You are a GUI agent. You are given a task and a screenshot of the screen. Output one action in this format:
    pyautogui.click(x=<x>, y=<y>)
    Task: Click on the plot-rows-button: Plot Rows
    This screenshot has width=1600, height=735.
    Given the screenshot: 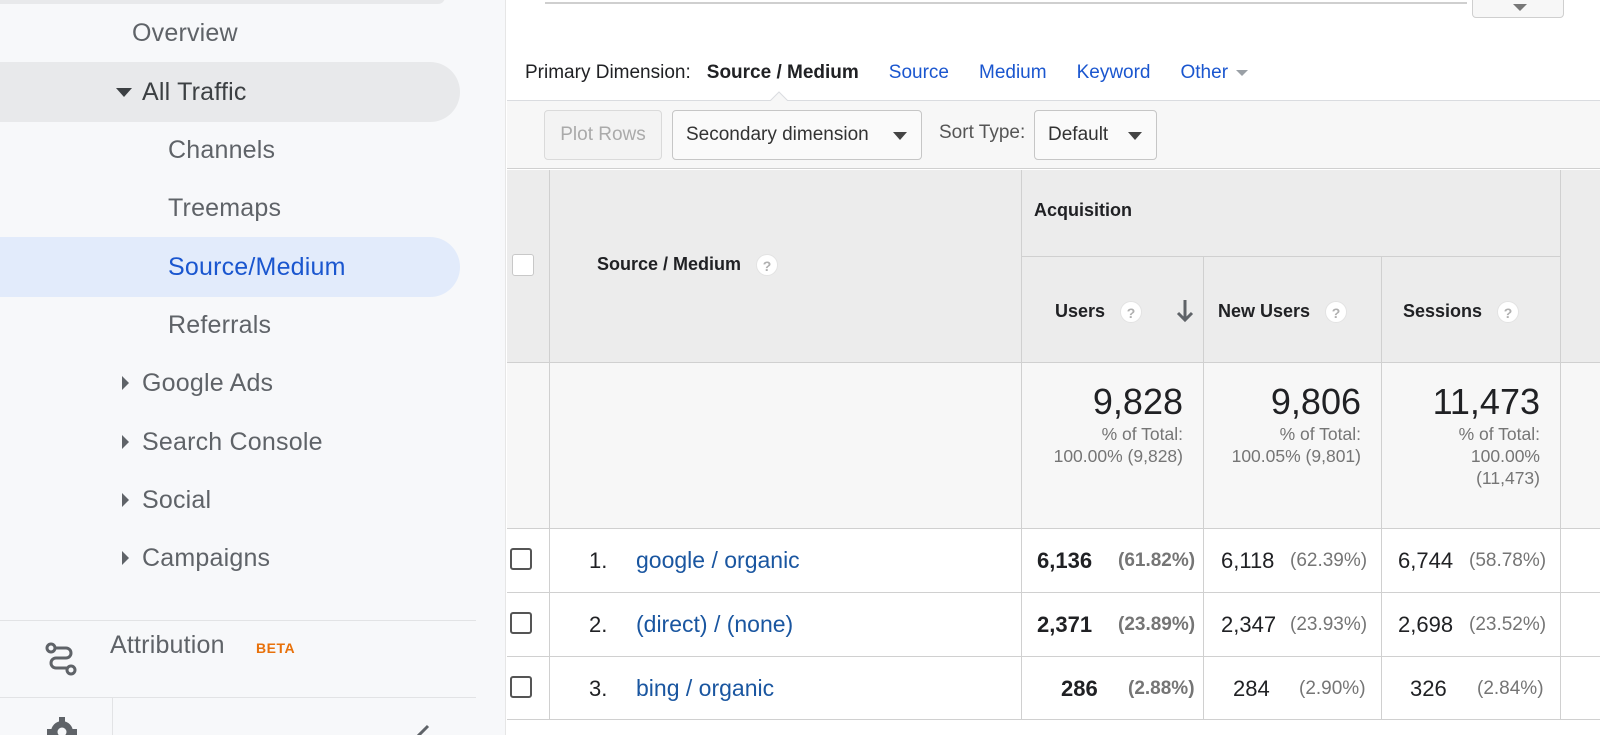 What is the action you would take?
    pyautogui.click(x=603, y=135)
    